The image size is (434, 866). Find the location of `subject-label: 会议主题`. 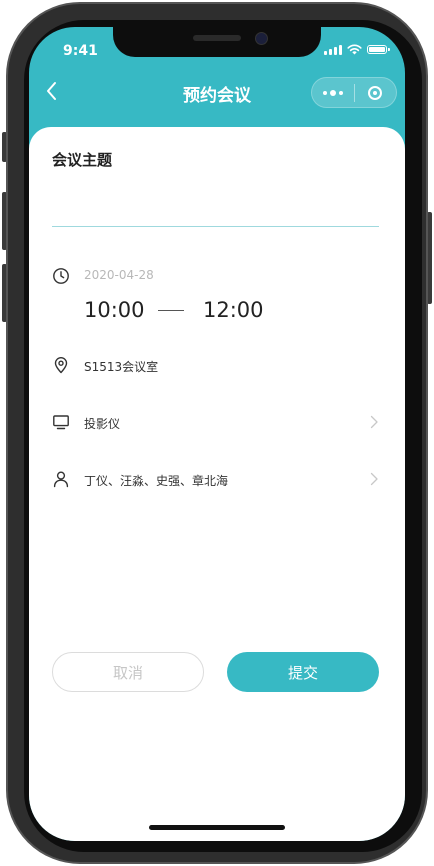

subject-label: 会议主题 is located at coordinates (82, 160).